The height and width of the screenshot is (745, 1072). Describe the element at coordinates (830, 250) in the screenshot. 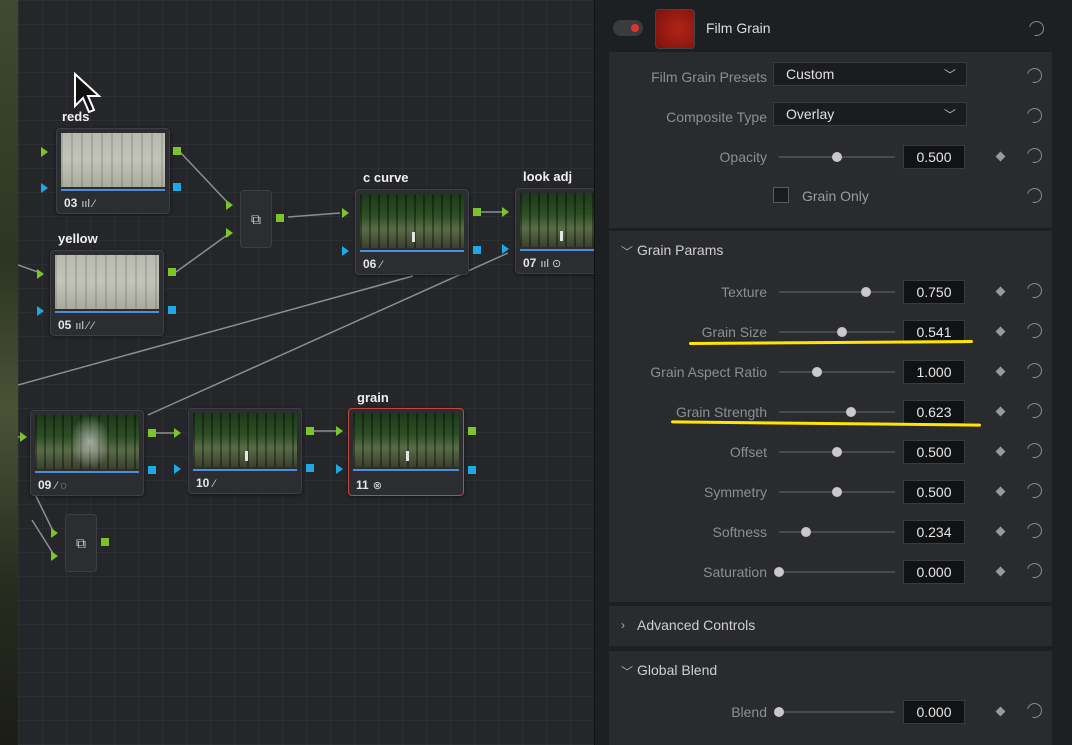

I see `grain-params-header: ﹀ Grain Params` at that location.